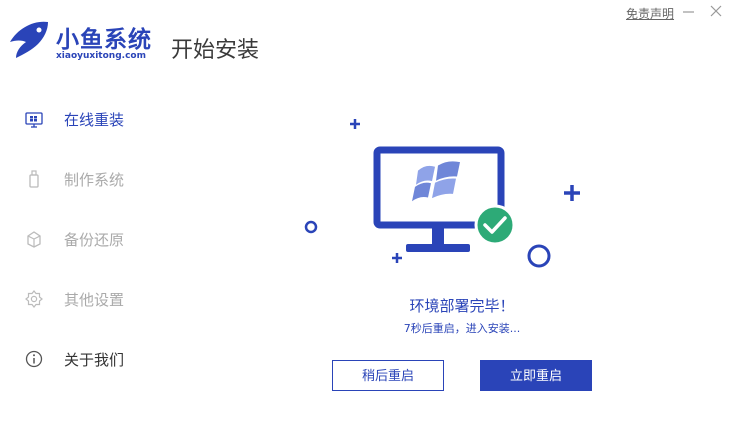 The height and width of the screenshot is (427, 729). I want to click on sidebar-item-about-us: 关于我们, so click(89, 359).